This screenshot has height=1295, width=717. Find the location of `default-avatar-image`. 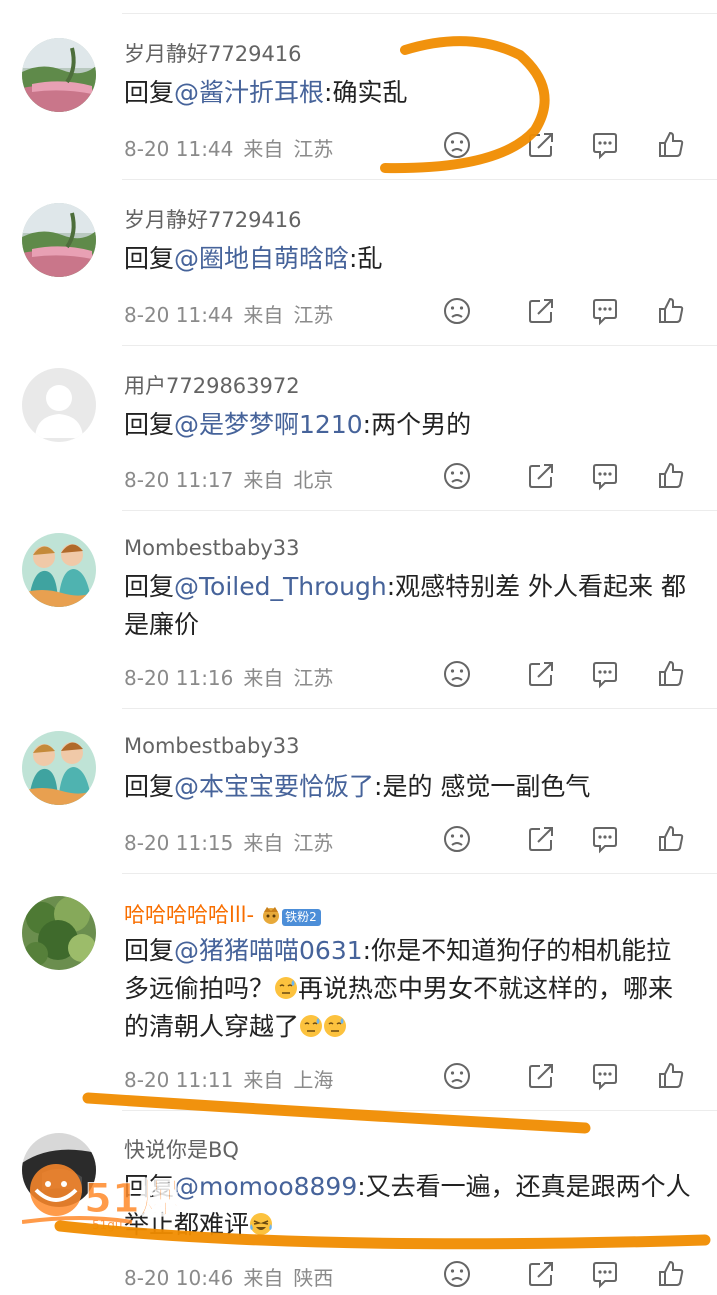

default-avatar-image is located at coordinates (59, 405).